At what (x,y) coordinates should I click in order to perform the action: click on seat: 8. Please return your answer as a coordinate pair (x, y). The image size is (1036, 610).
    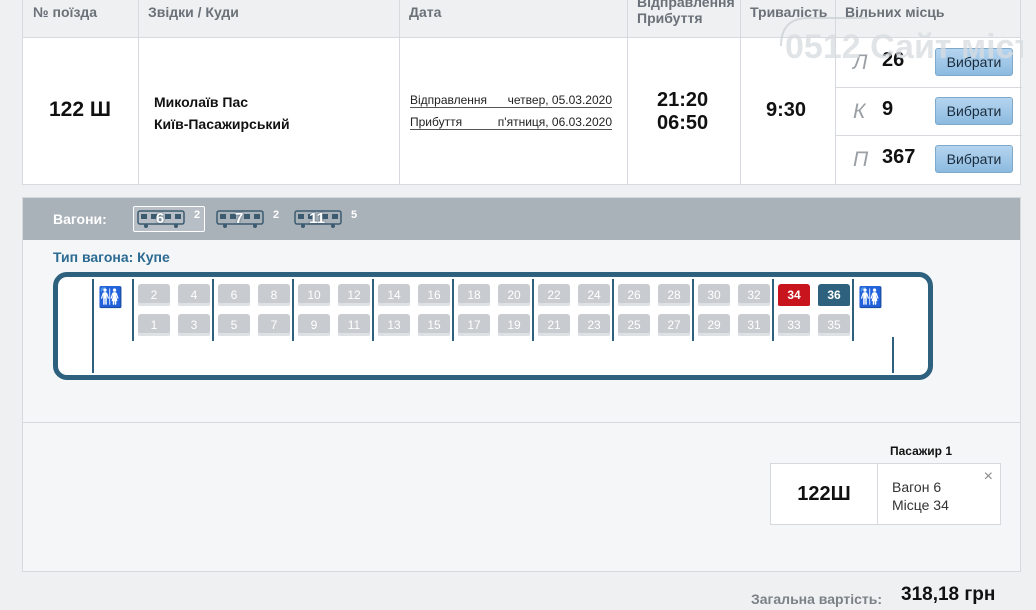
    Looking at the image, I should click on (274, 296).